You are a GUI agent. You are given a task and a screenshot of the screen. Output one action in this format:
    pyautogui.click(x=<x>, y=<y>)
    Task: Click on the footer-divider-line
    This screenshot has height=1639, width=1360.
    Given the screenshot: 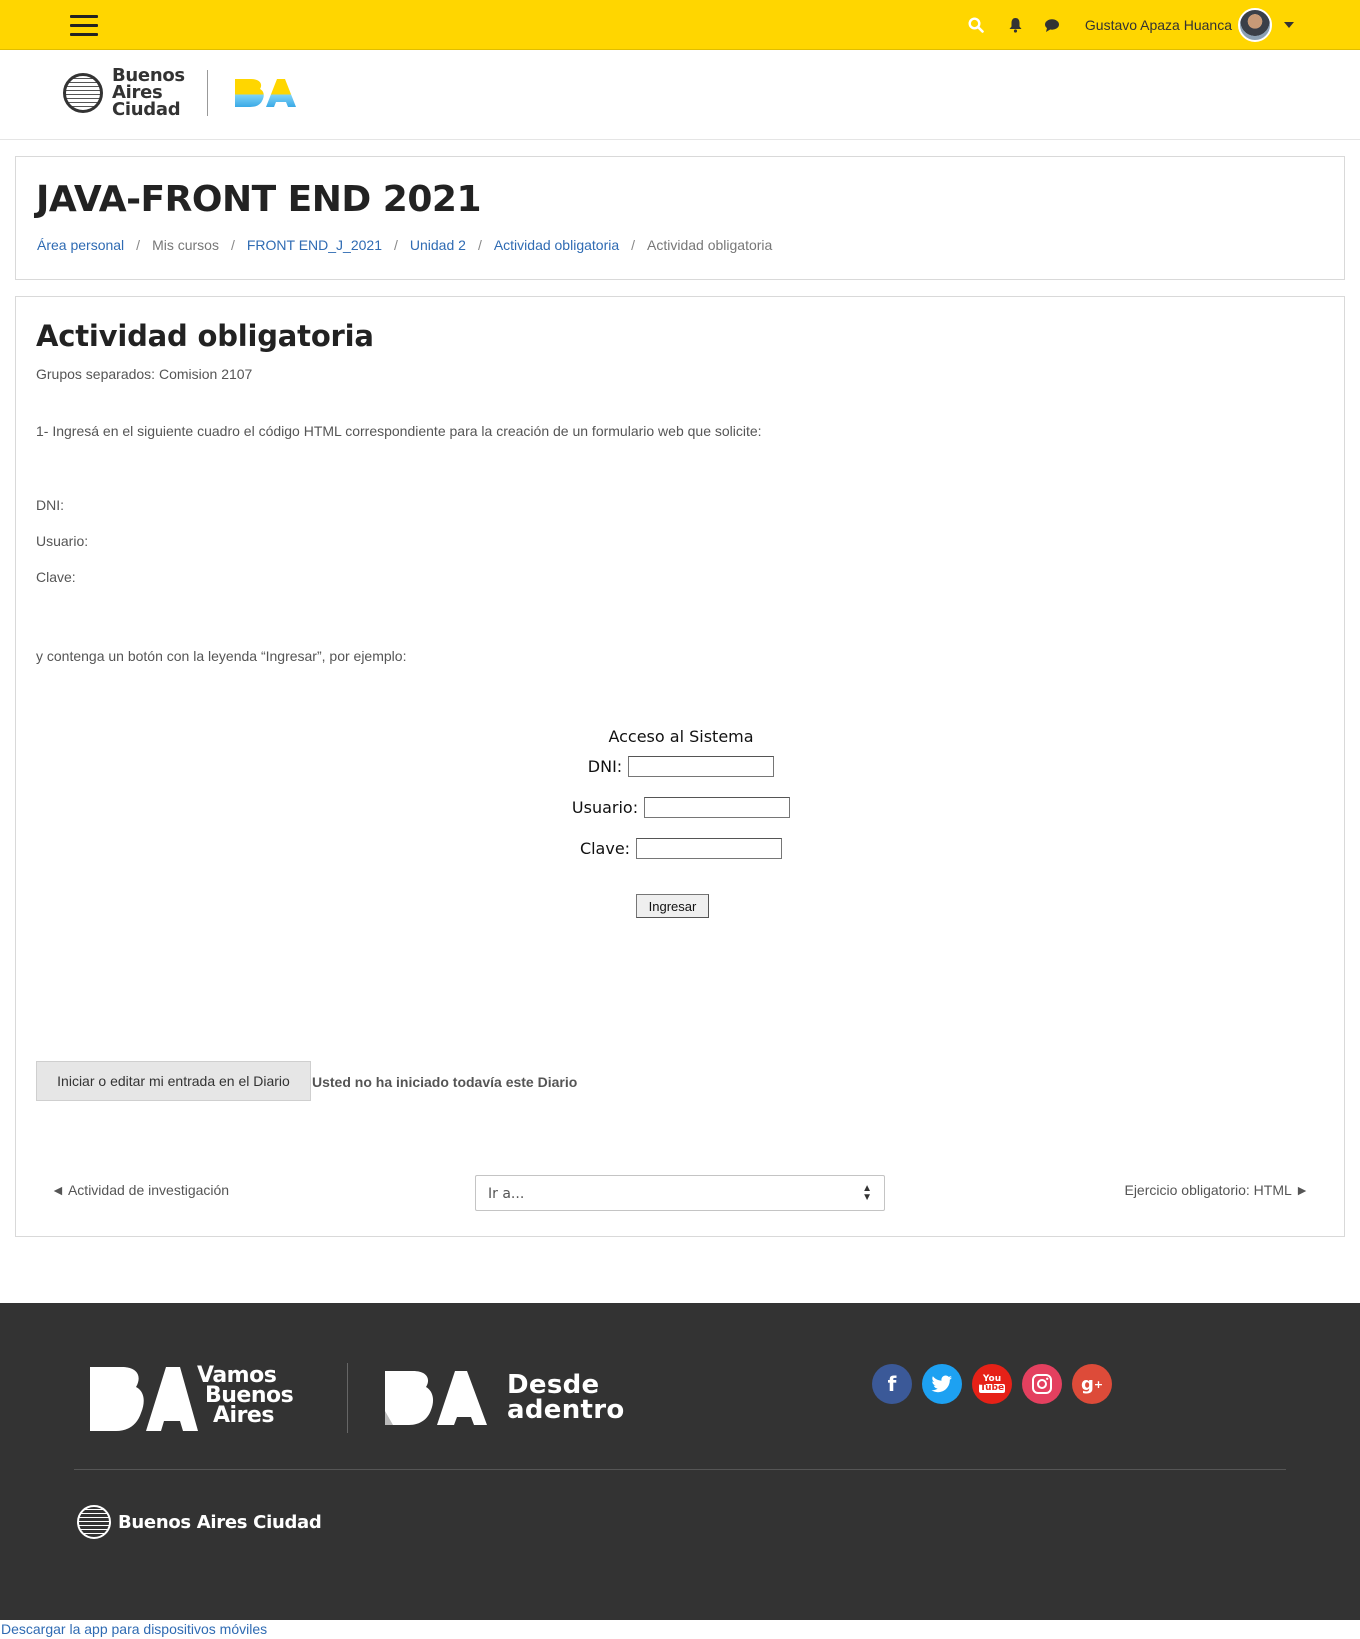 What is the action you would take?
    pyautogui.click(x=680, y=1469)
    